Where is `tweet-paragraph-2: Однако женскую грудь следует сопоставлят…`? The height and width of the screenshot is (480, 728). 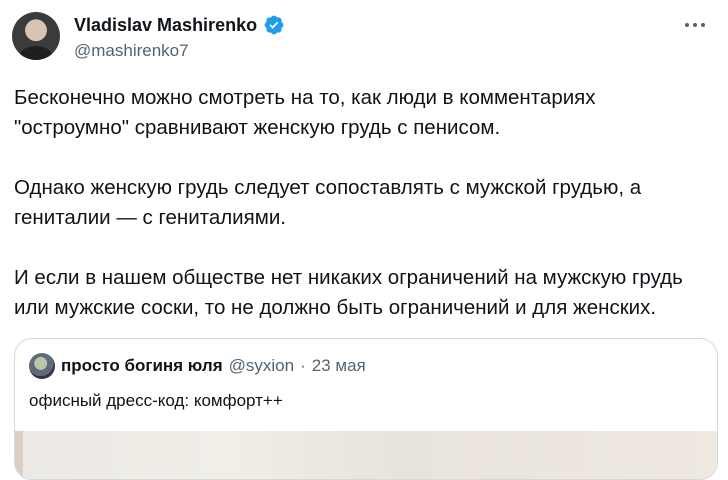
tweet-paragraph-2: Однако женскую грудь следует сопоставлят… is located at coordinates (328, 202).